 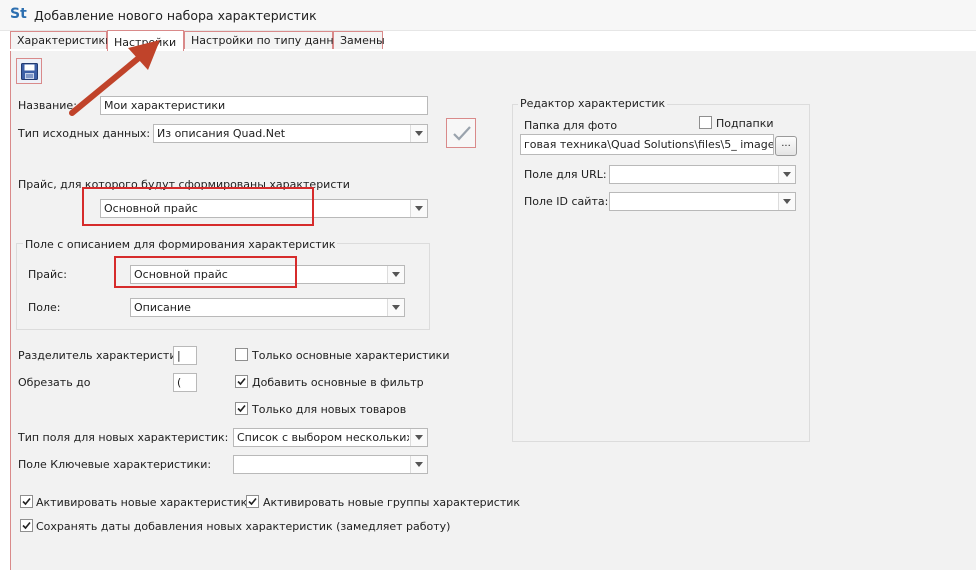 What do you see at coordinates (329, 409) in the screenshot?
I see `only-new-label: Только для новых товаров` at bounding box center [329, 409].